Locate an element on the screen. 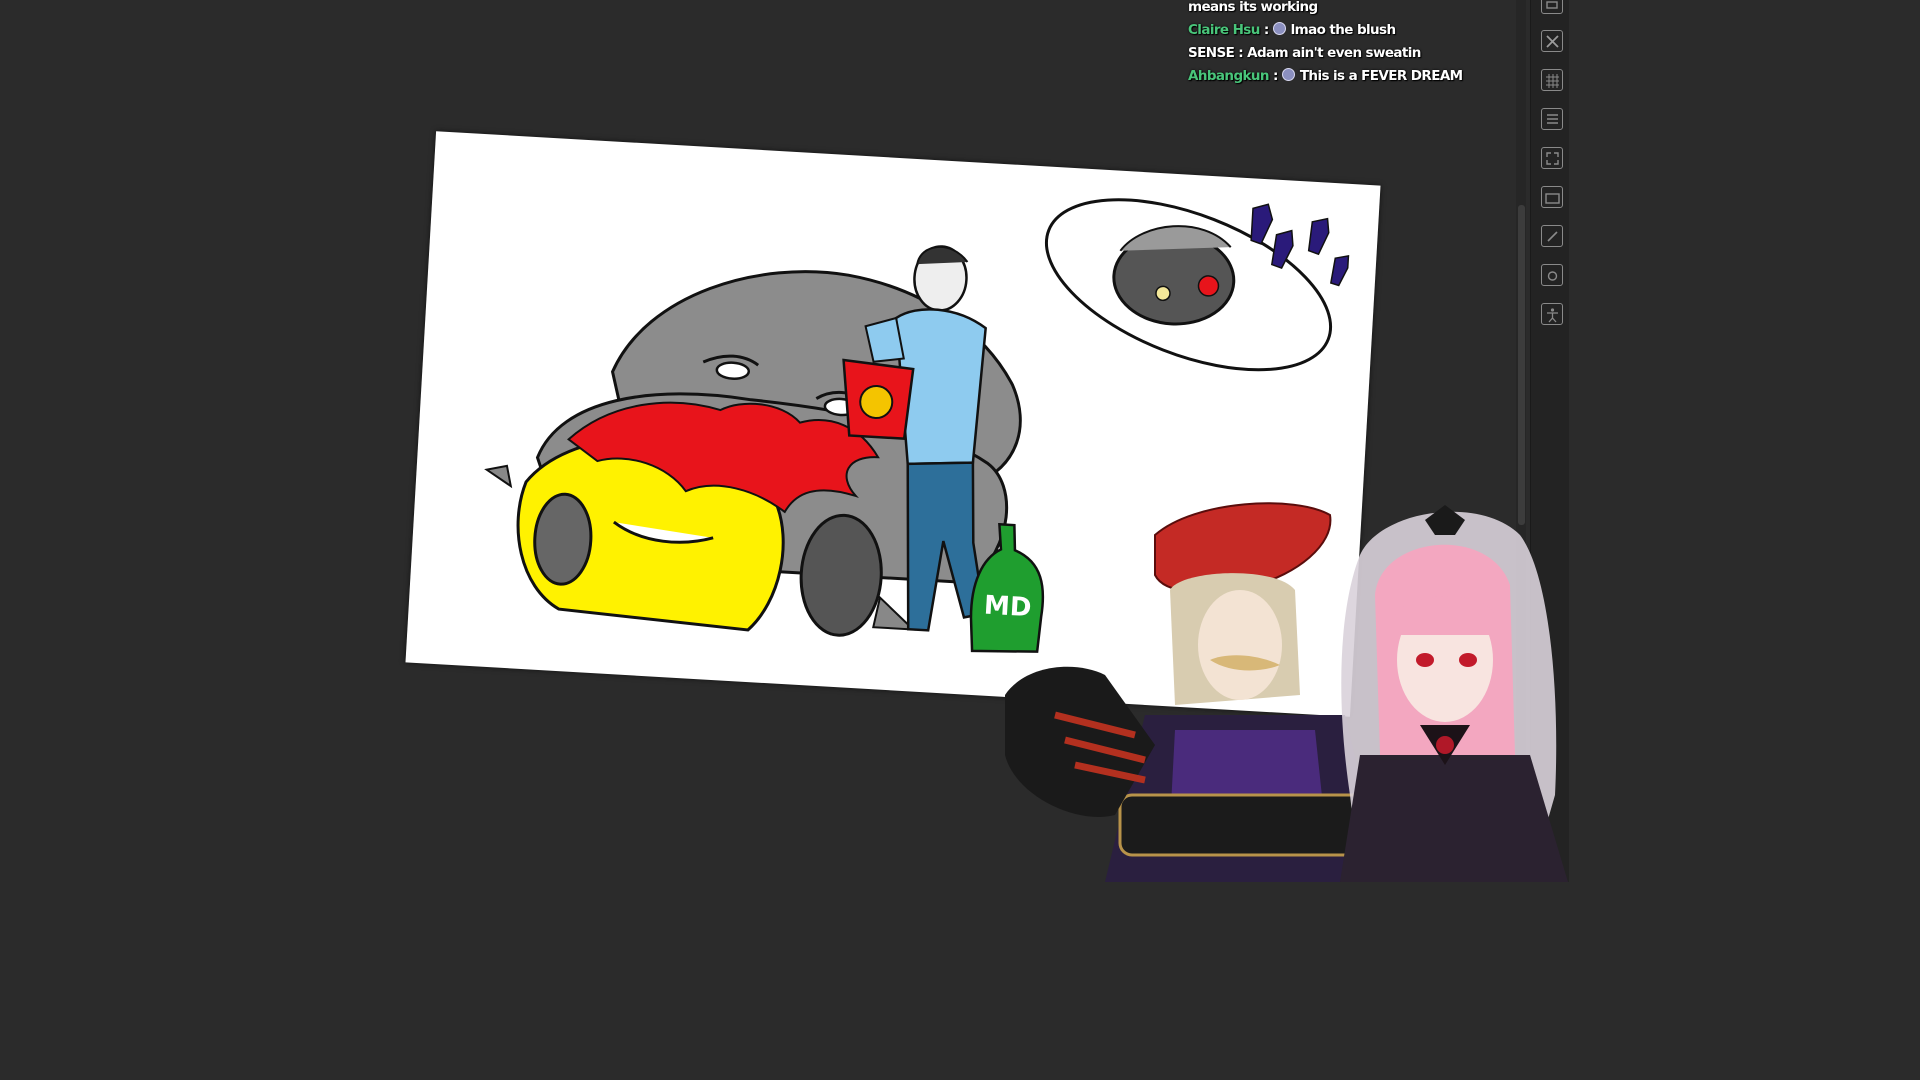  layers-icon is located at coordinates (1552, 7).